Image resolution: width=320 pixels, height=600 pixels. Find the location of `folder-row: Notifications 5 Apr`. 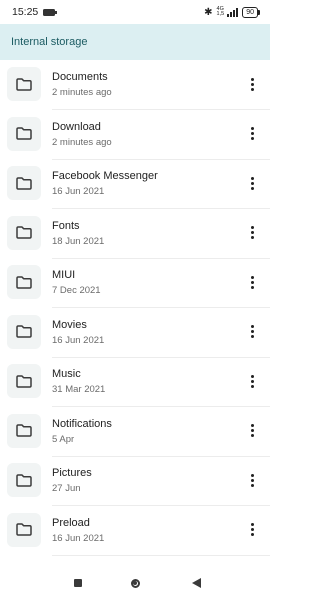

folder-row: Notifications 5 Apr is located at coordinates (135, 433).